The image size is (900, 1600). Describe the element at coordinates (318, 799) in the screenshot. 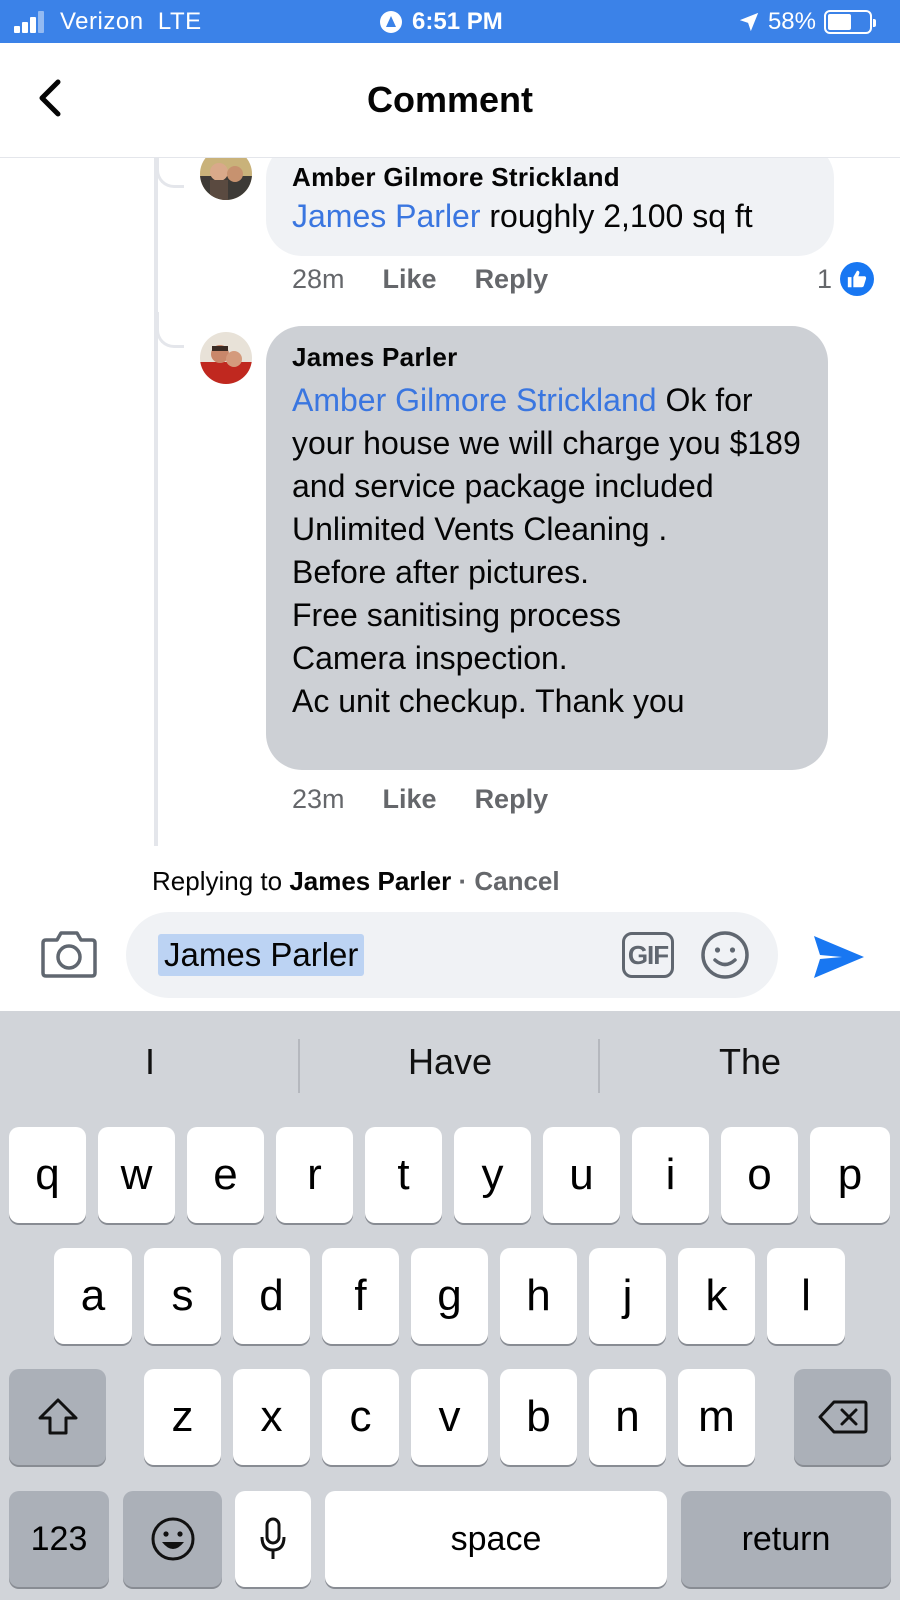

I see `comment-timestamp: 23m` at that location.